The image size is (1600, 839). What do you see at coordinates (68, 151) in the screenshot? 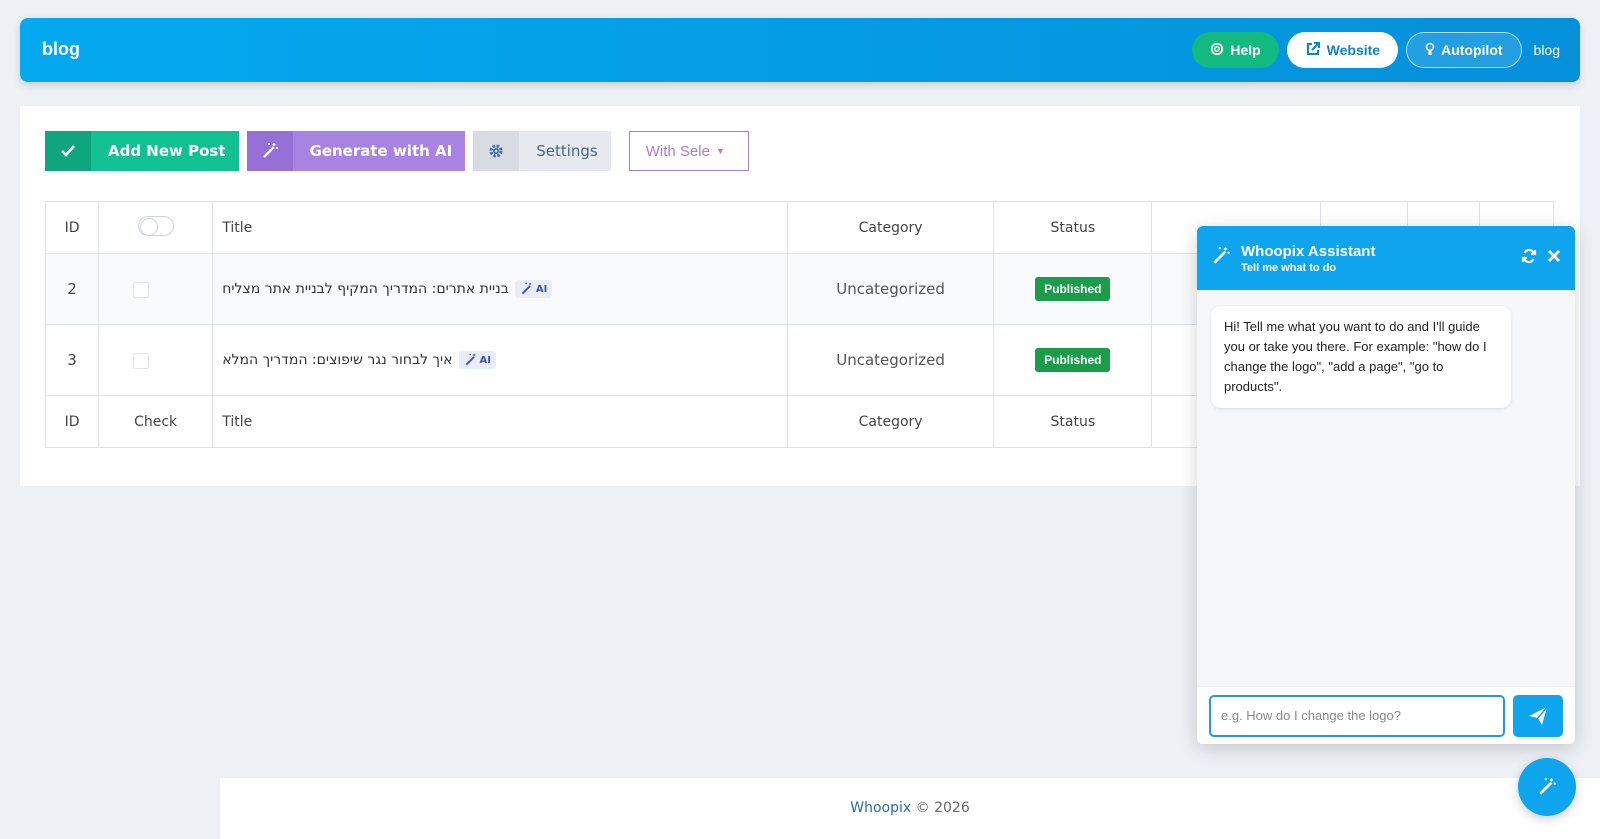
I see `check-icon` at bounding box center [68, 151].